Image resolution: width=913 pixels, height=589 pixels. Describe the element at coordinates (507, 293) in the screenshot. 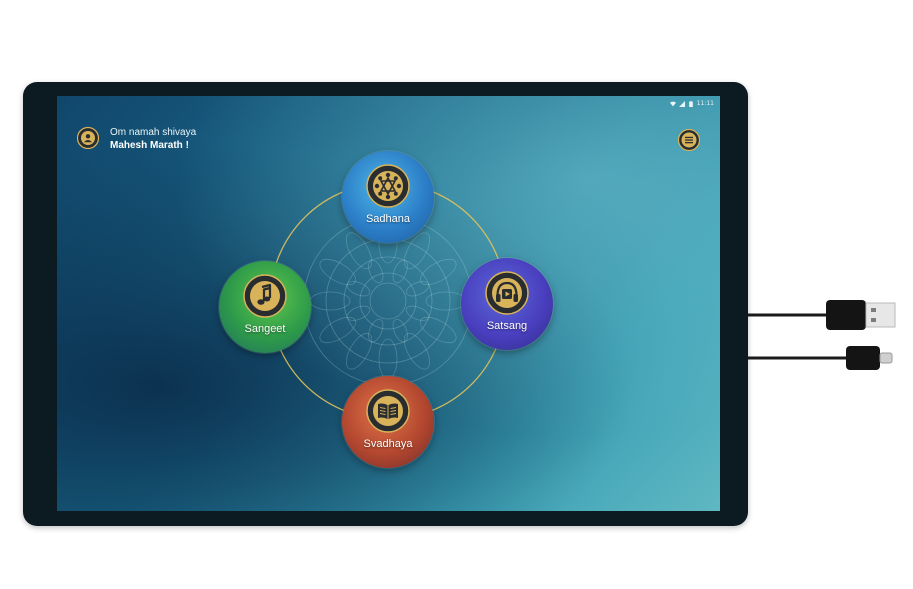

I see `headphones-play-icon` at that location.